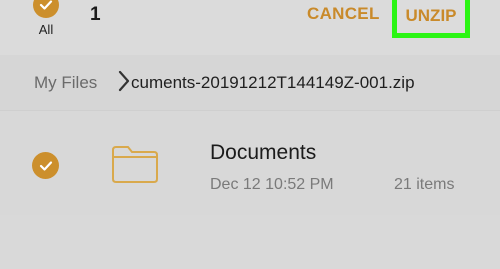 This screenshot has height=269, width=500. What do you see at coordinates (124, 83) in the screenshot?
I see `chevron-right-icon` at bounding box center [124, 83].